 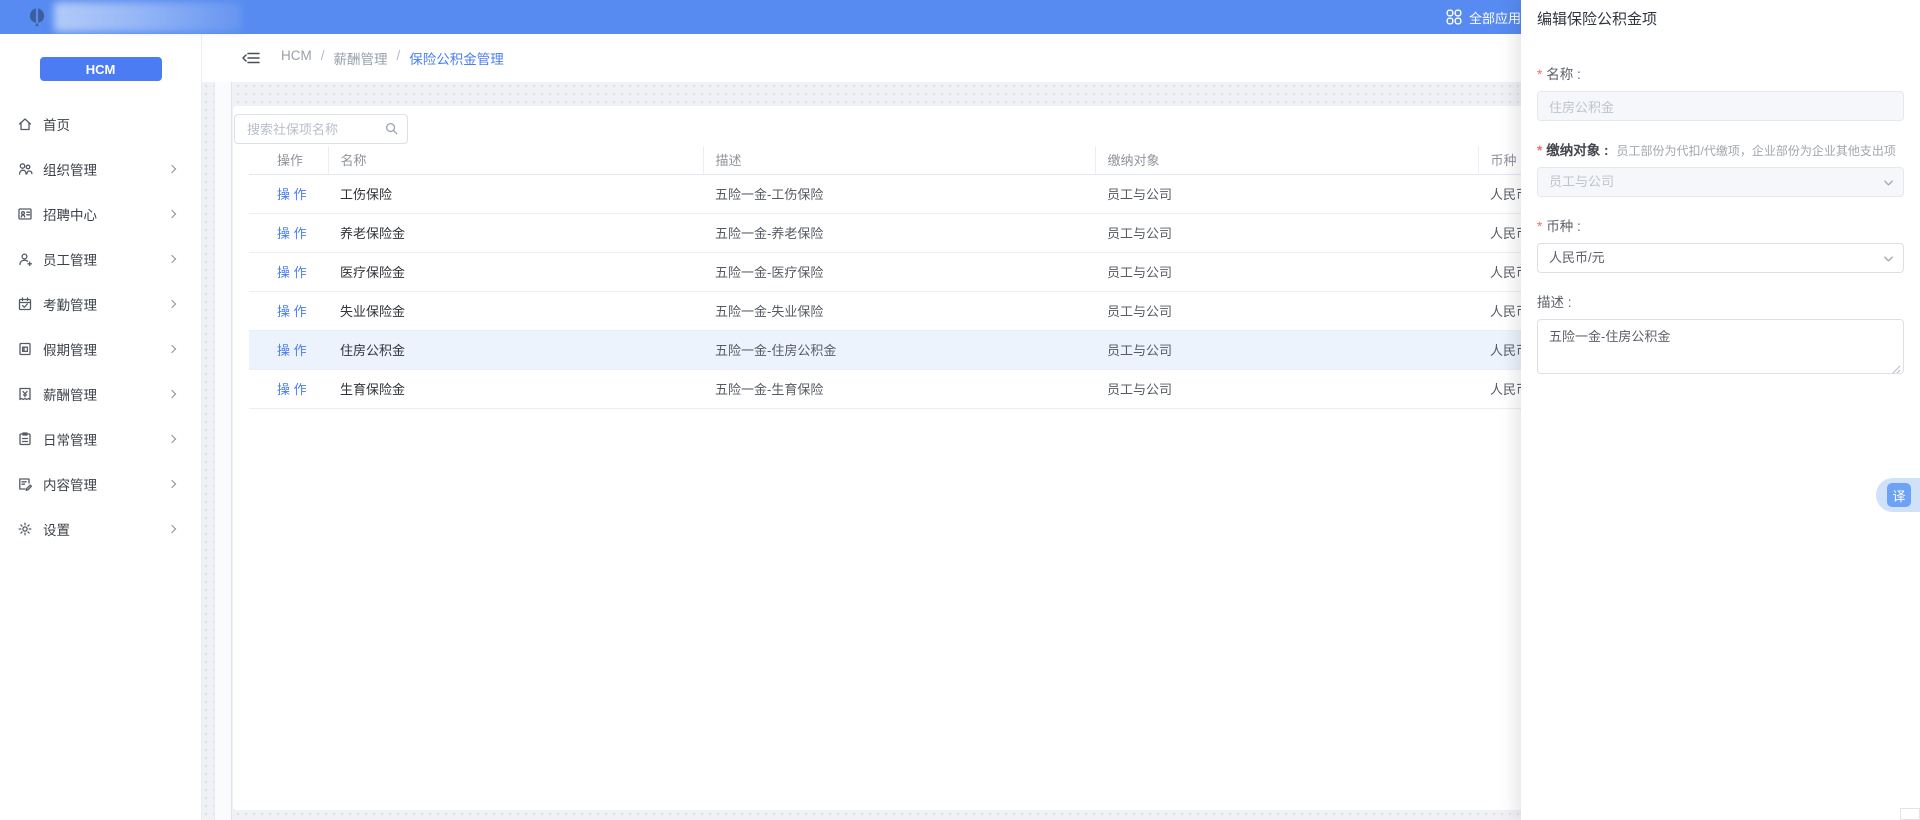 What do you see at coordinates (515, 194) in the screenshot?
I see `cell-name: 工伤保险` at bounding box center [515, 194].